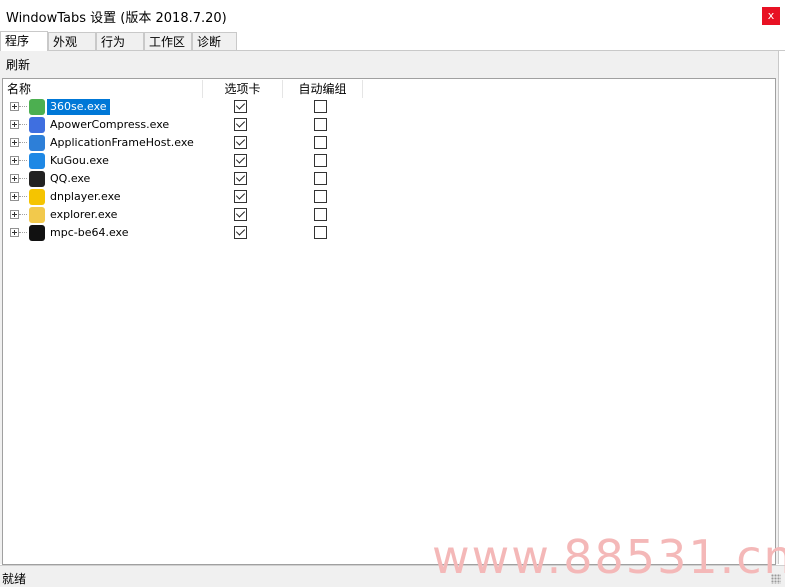 The width and height of the screenshot is (785, 587). What do you see at coordinates (608, 557) in the screenshot?
I see `watermark-text: www.88531.cn` at bounding box center [608, 557].